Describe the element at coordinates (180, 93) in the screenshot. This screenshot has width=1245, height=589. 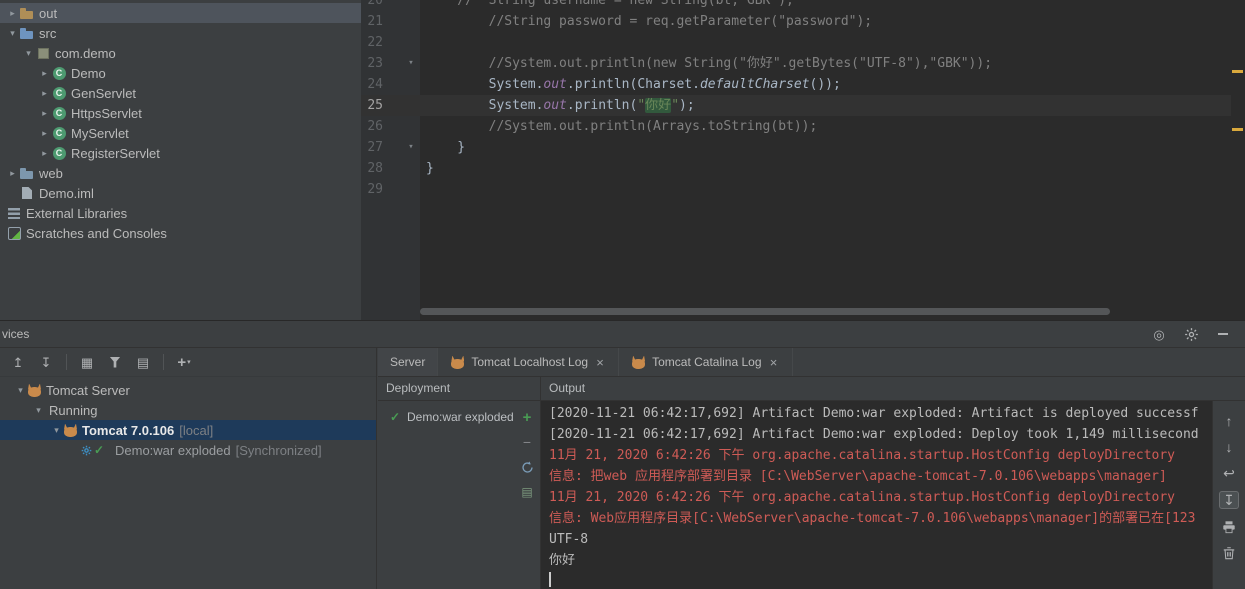
I see `project-tree-item-genservlet: ▸ GenServlet` at that location.